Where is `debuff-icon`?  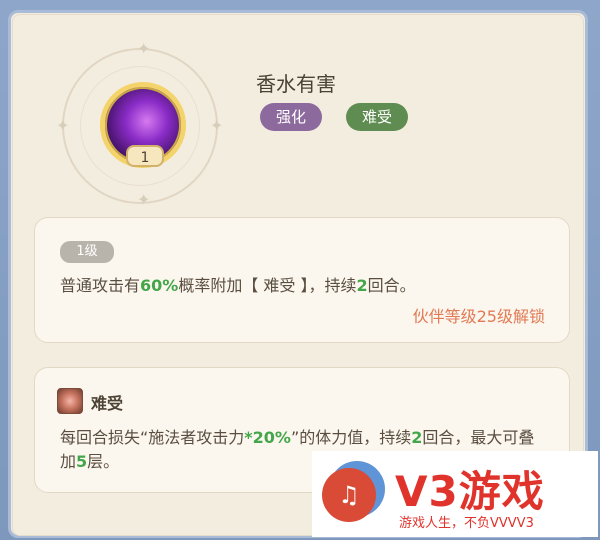 debuff-icon is located at coordinates (70, 401).